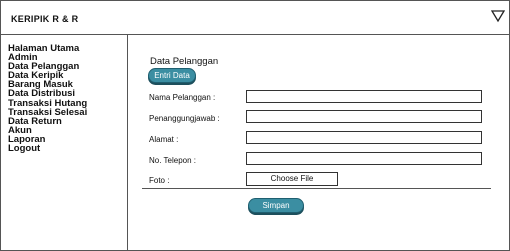 This screenshot has height=251, width=510. What do you see at coordinates (292, 179) in the screenshot?
I see `choose-file-button: Choose File` at bounding box center [292, 179].